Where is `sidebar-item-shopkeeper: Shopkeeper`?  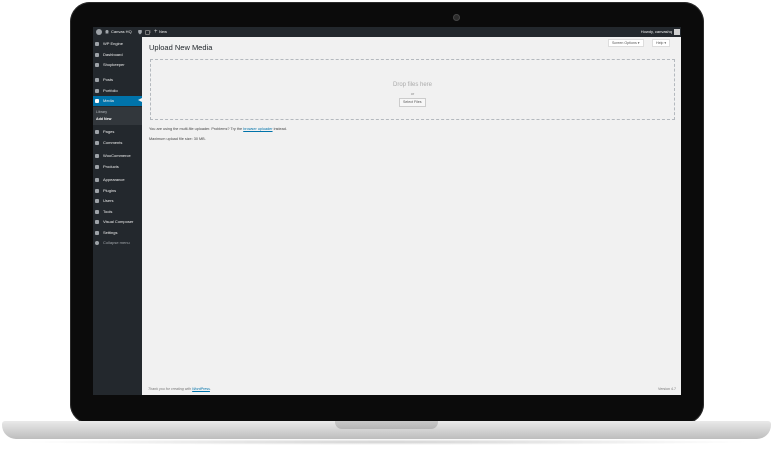
sidebar-item-shopkeeper: Shopkeeper is located at coordinates (117, 64).